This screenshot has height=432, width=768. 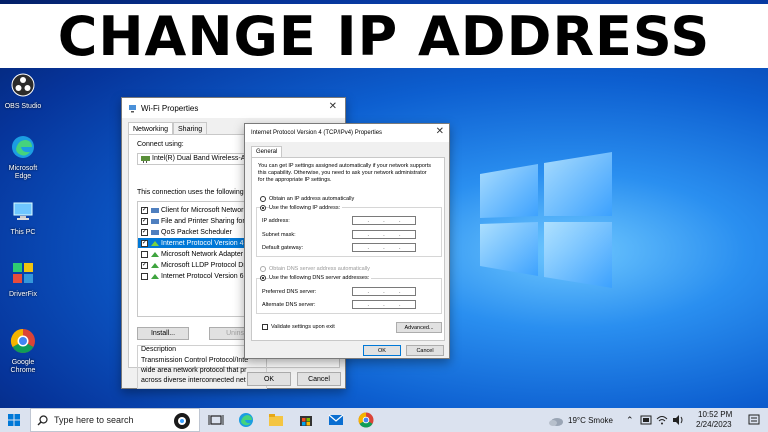 What do you see at coordinates (193, 380) in the screenshot?
I see `description-line: across diverse interconnected net` at bounding box center [193, 380].